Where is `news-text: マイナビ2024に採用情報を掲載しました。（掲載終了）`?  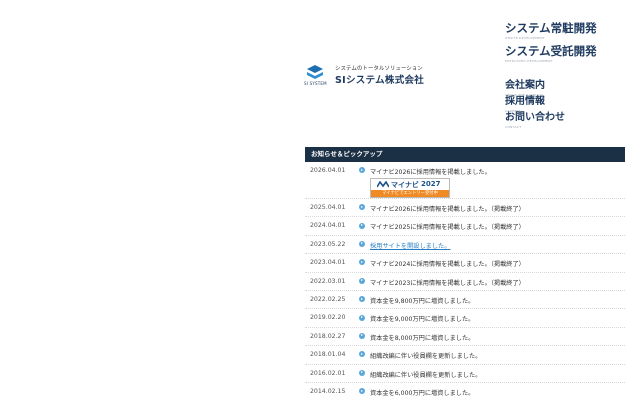 news-text: マイナビ2024に採用情報を掲載しました。（掲載終了） is located at coordinates (447, 265).